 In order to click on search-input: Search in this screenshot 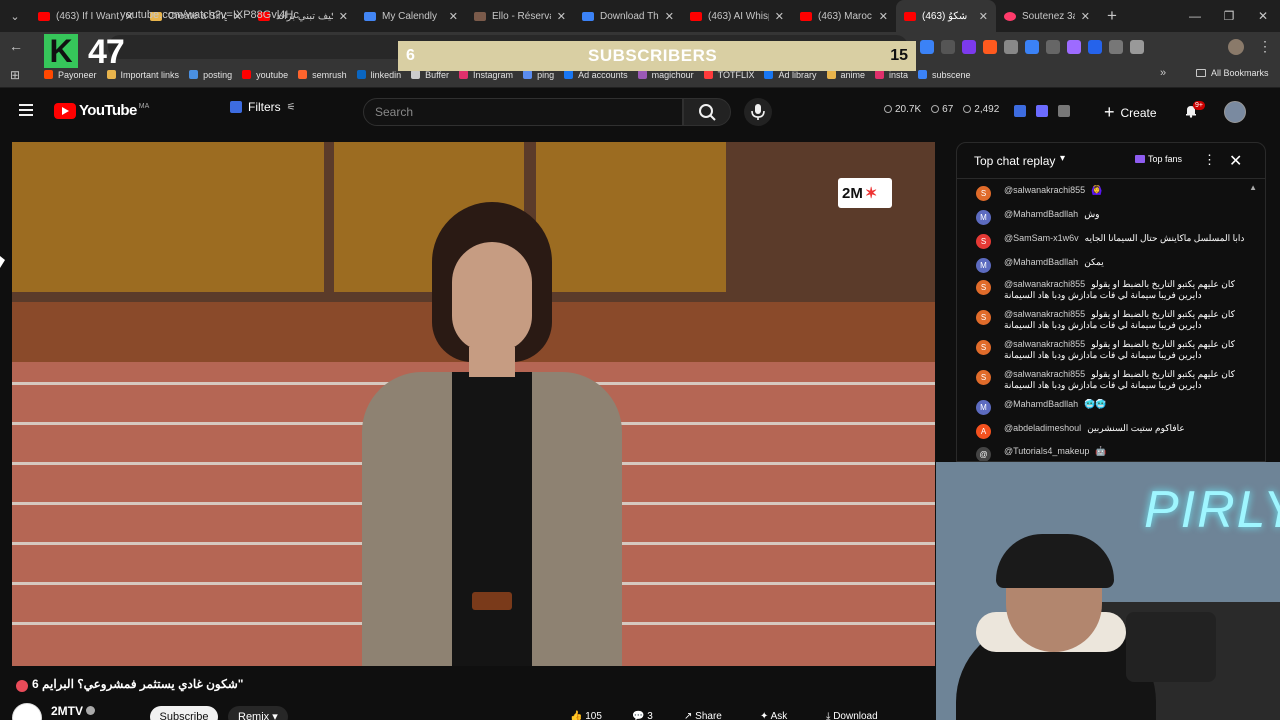, I will do `click(523, 112)`.